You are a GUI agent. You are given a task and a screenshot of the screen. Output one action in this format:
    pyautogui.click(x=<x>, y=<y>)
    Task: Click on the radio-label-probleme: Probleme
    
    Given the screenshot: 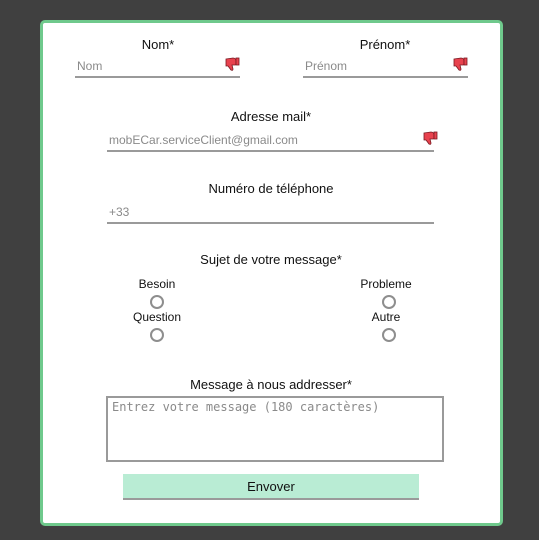 What is the action you would take?
    pyautogui.click(x=386, y=284)
    